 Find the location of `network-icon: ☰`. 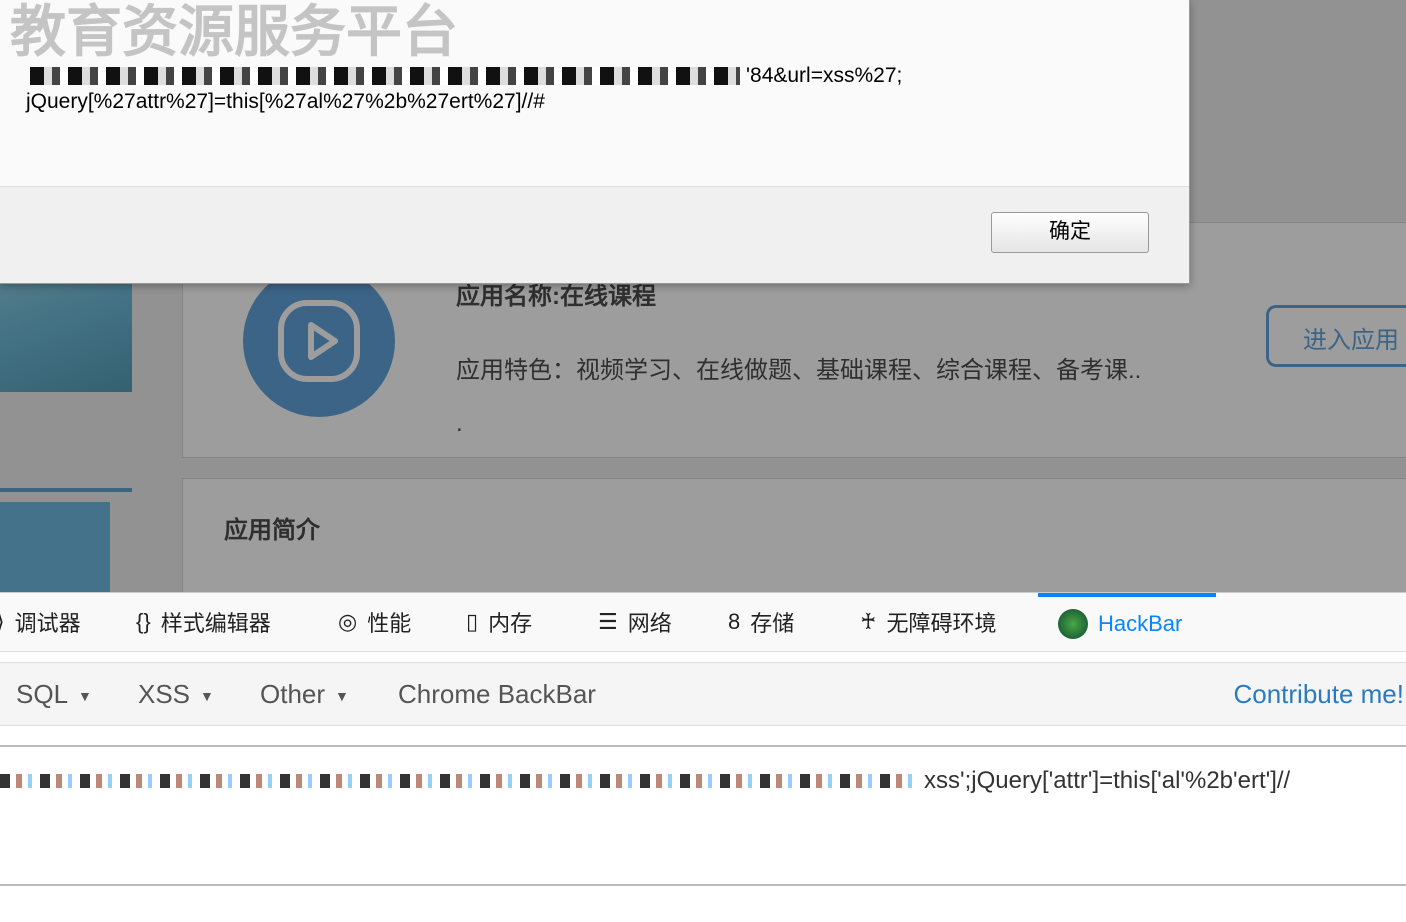

network-icon: ☰ is located at coordinates (608, 621).